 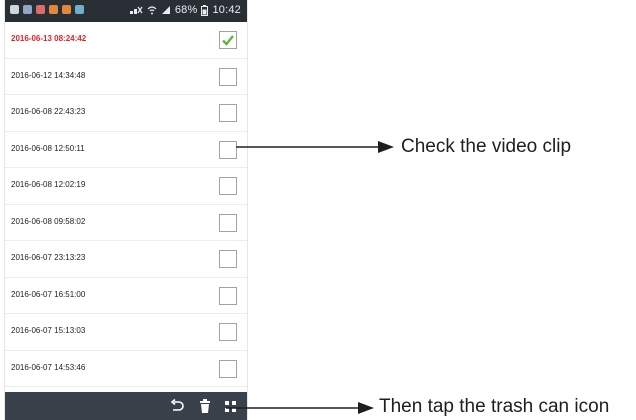 What do you see at coordinates (48, 111) in the screenshot?
I see `clip-timestamp: 2016-06-08 22:43:23` at bounding box center [48, 111].